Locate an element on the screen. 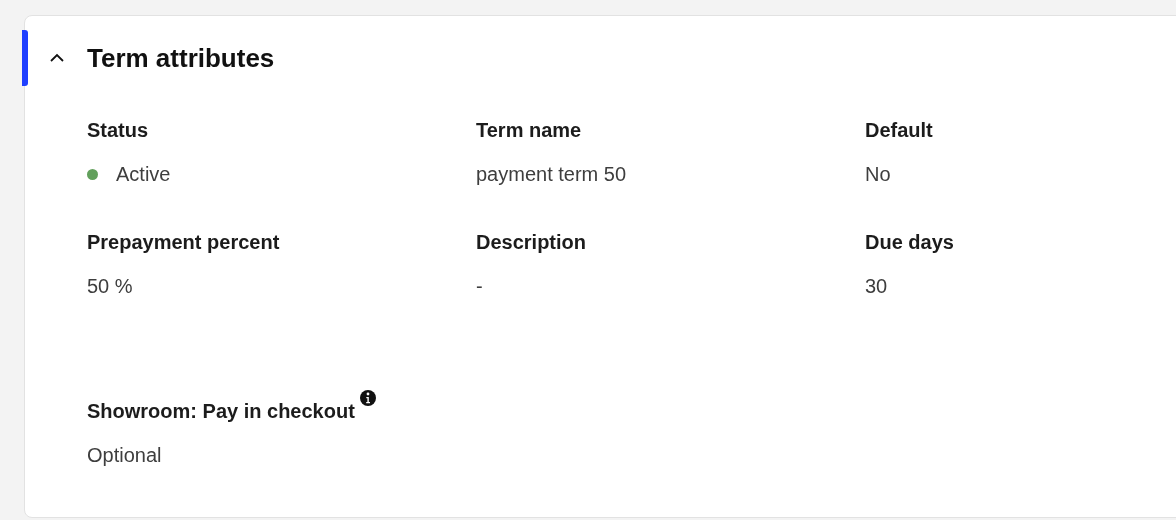 This screenshot has height=520, width=1176. field-value: Optional is located at coordinates (124, 455).